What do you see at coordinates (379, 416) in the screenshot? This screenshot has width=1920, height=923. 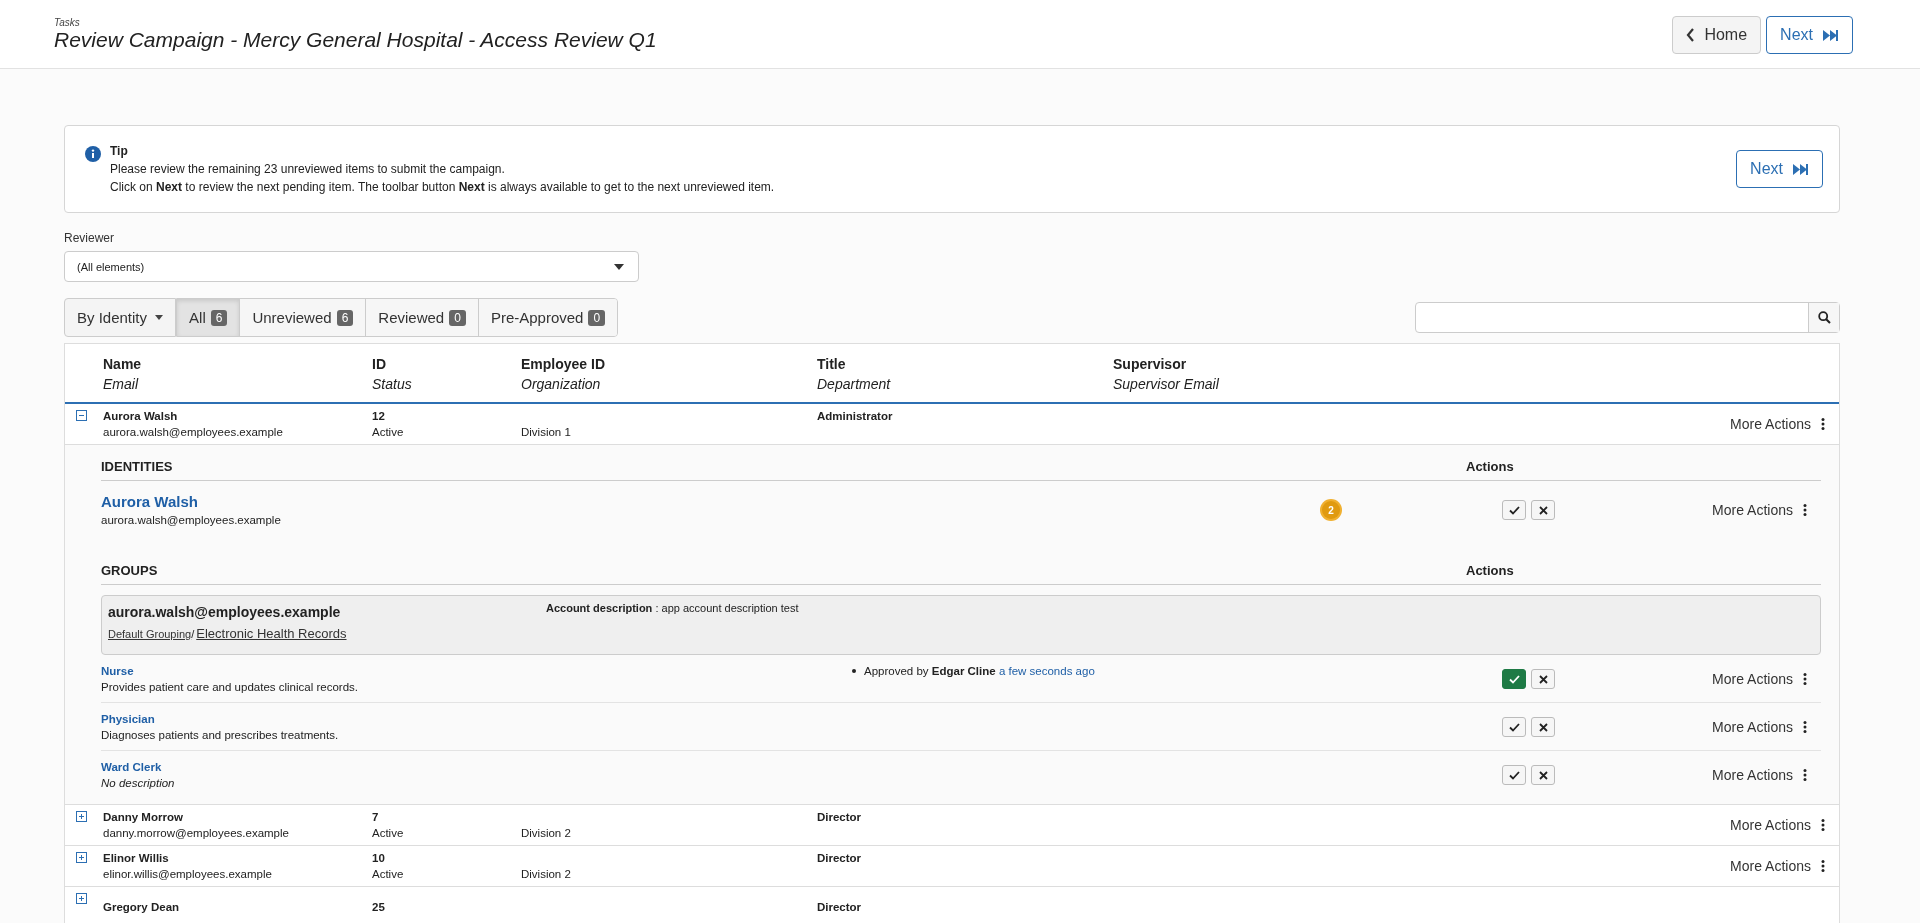 I see `identity-id: 12` at bounding box center [379, 416].